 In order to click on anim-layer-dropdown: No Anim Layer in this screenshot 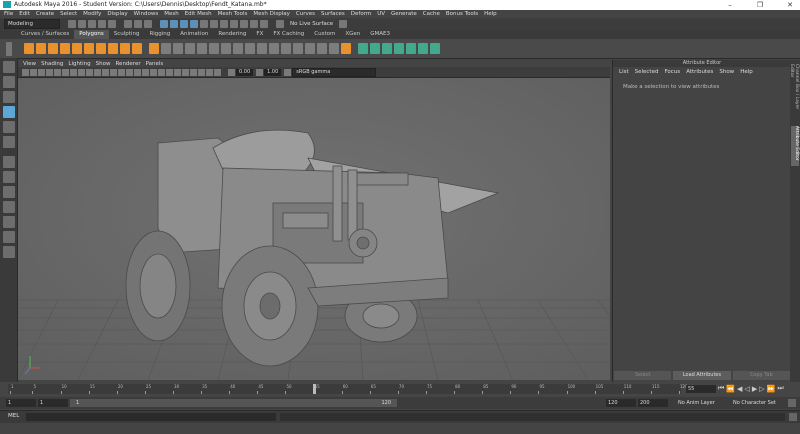, I will do `click(696, 403)`.